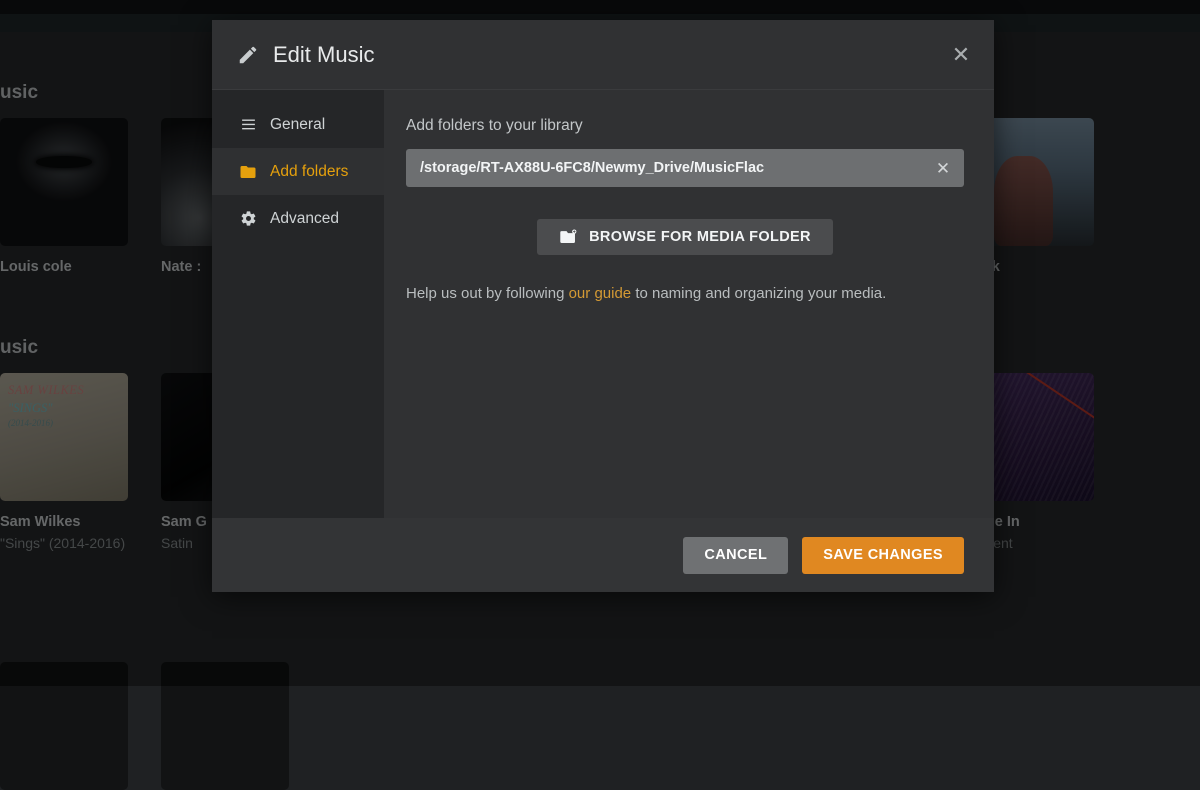 Image resolution: width=1200 pixels, height=790 pixels. What do you see at coordinates (248, 172) in the screenshot?
I see `folder-icon` at bounding box center [248, 172].